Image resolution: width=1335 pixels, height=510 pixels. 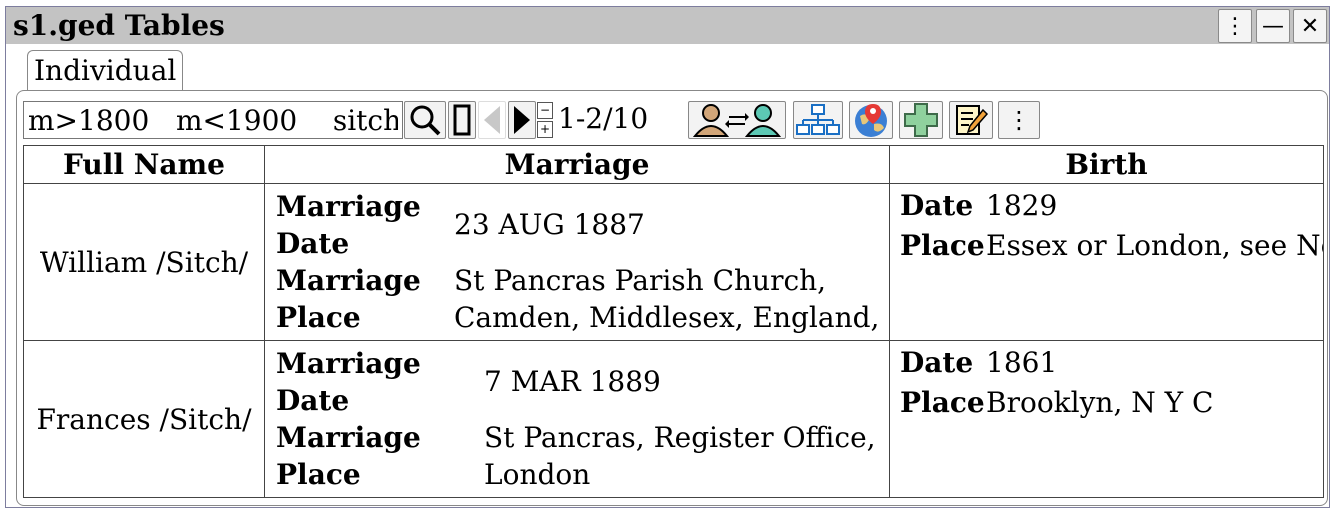 I want to click on triangle-left-icon, so click(x=492, y=120).